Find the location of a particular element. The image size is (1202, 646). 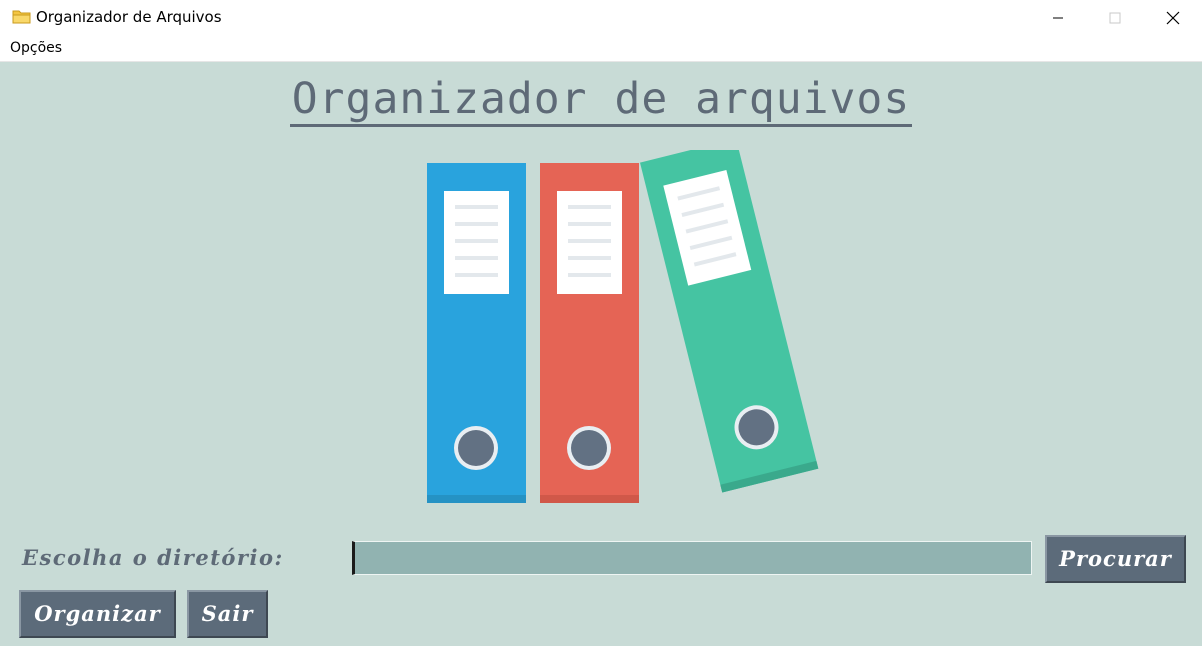

menu-item-opcoes: Opções is located at coordinates (36, 48).